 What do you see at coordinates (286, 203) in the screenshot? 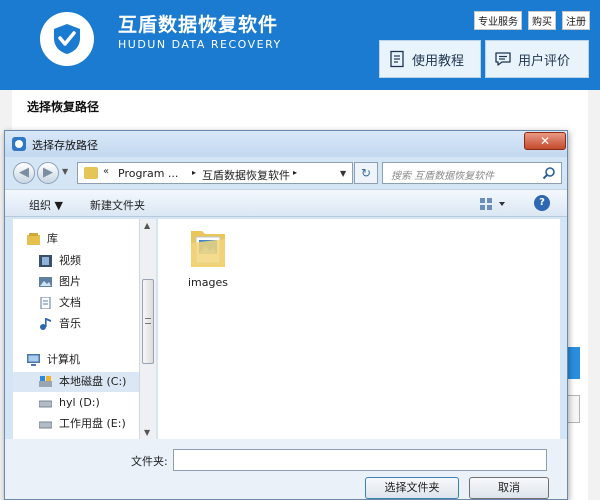
I see `dialog-toolbar: 组织 ▼ 新建文件夹 ?` at bounding box center [286, 203].